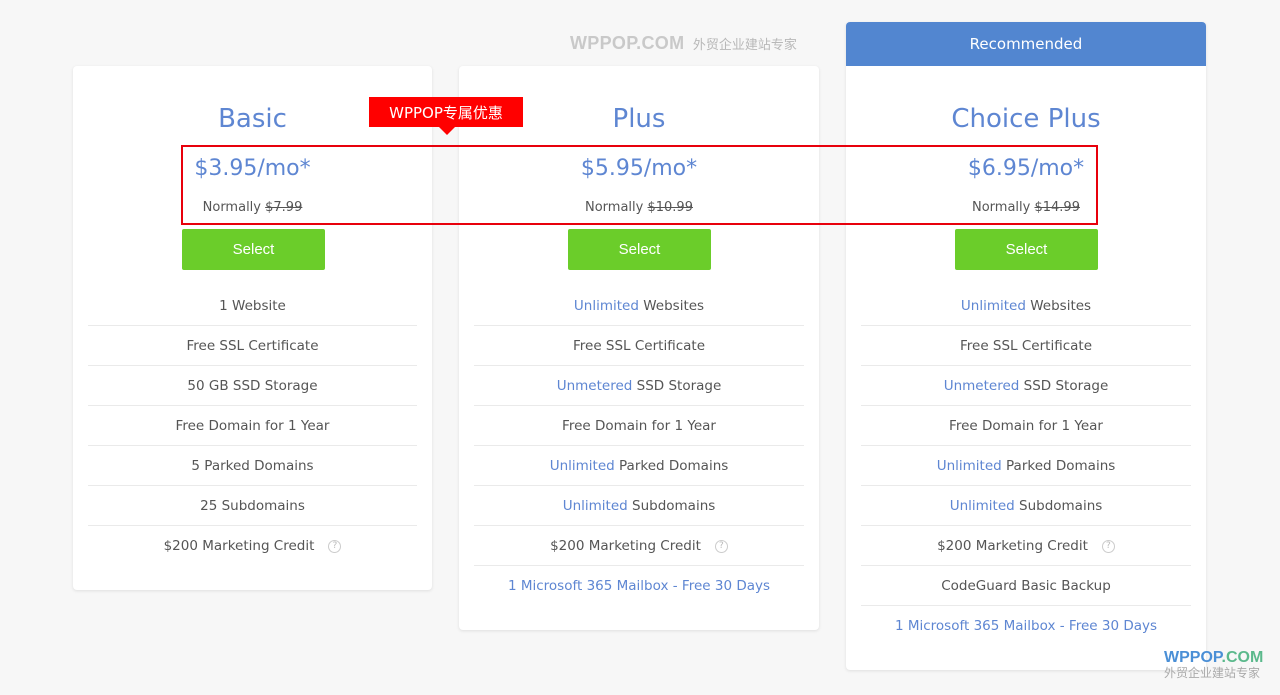 This screenshot has width=1280, height=695. I want to click on normal-price-line: Normally $10.99, so click(639, 207).